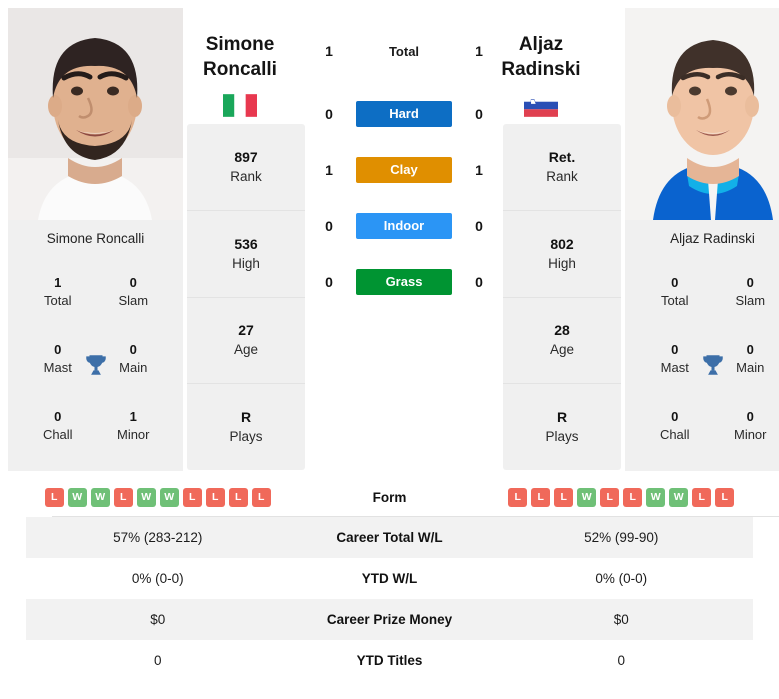 This screenshot has height=699, width=779. I want to click on h2h-row-clay: 1 Clay 1, so click(404, 170).